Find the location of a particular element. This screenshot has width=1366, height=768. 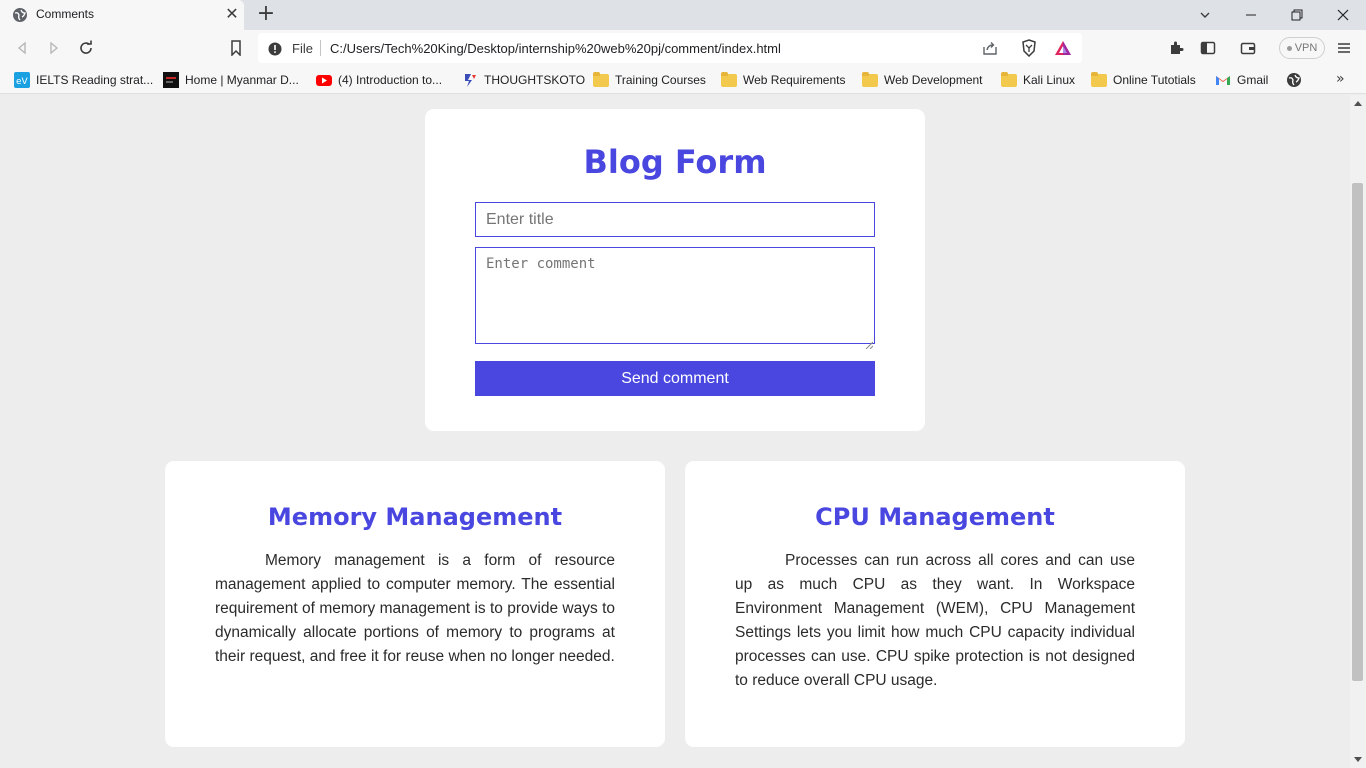

browser-tab: Comments ✕ is located at coordinates (122, 15).